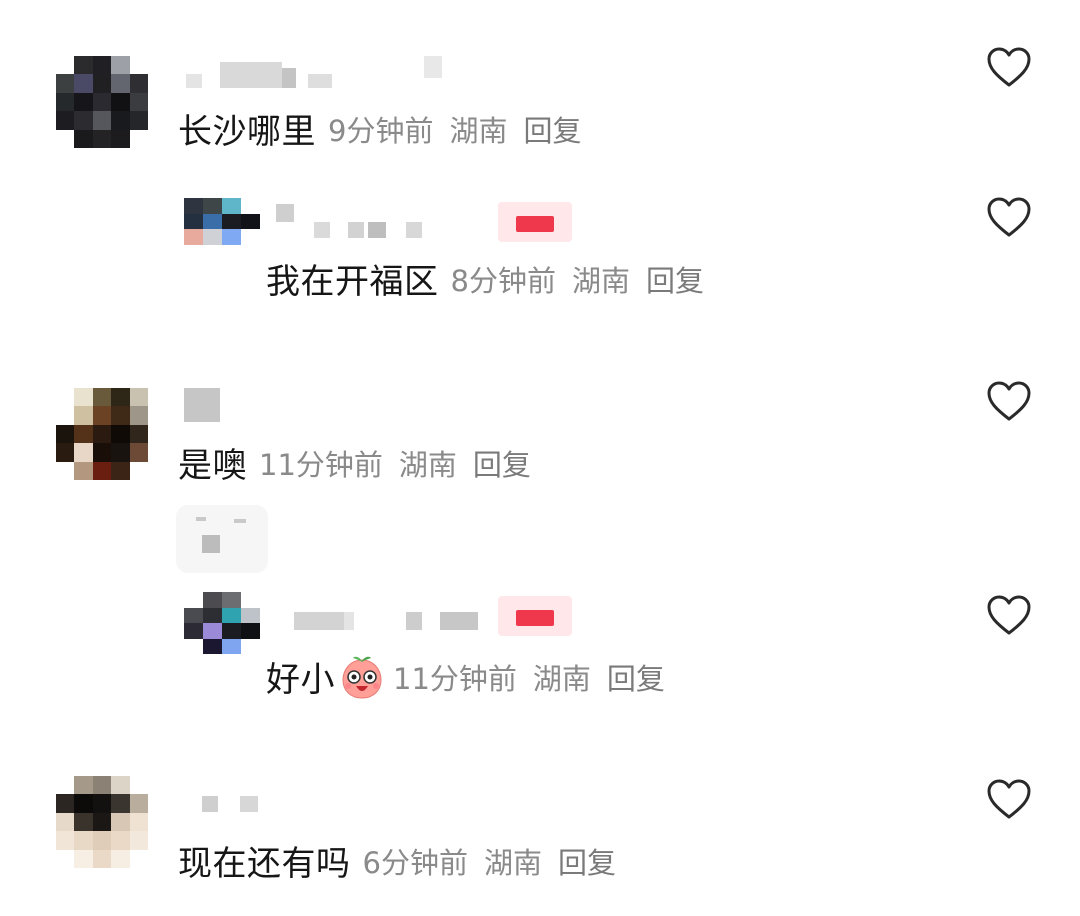 The image size is (1080, 916). I want to click on comment-line: 好小 11分钟前 湖南 回复, so click(465, 676).